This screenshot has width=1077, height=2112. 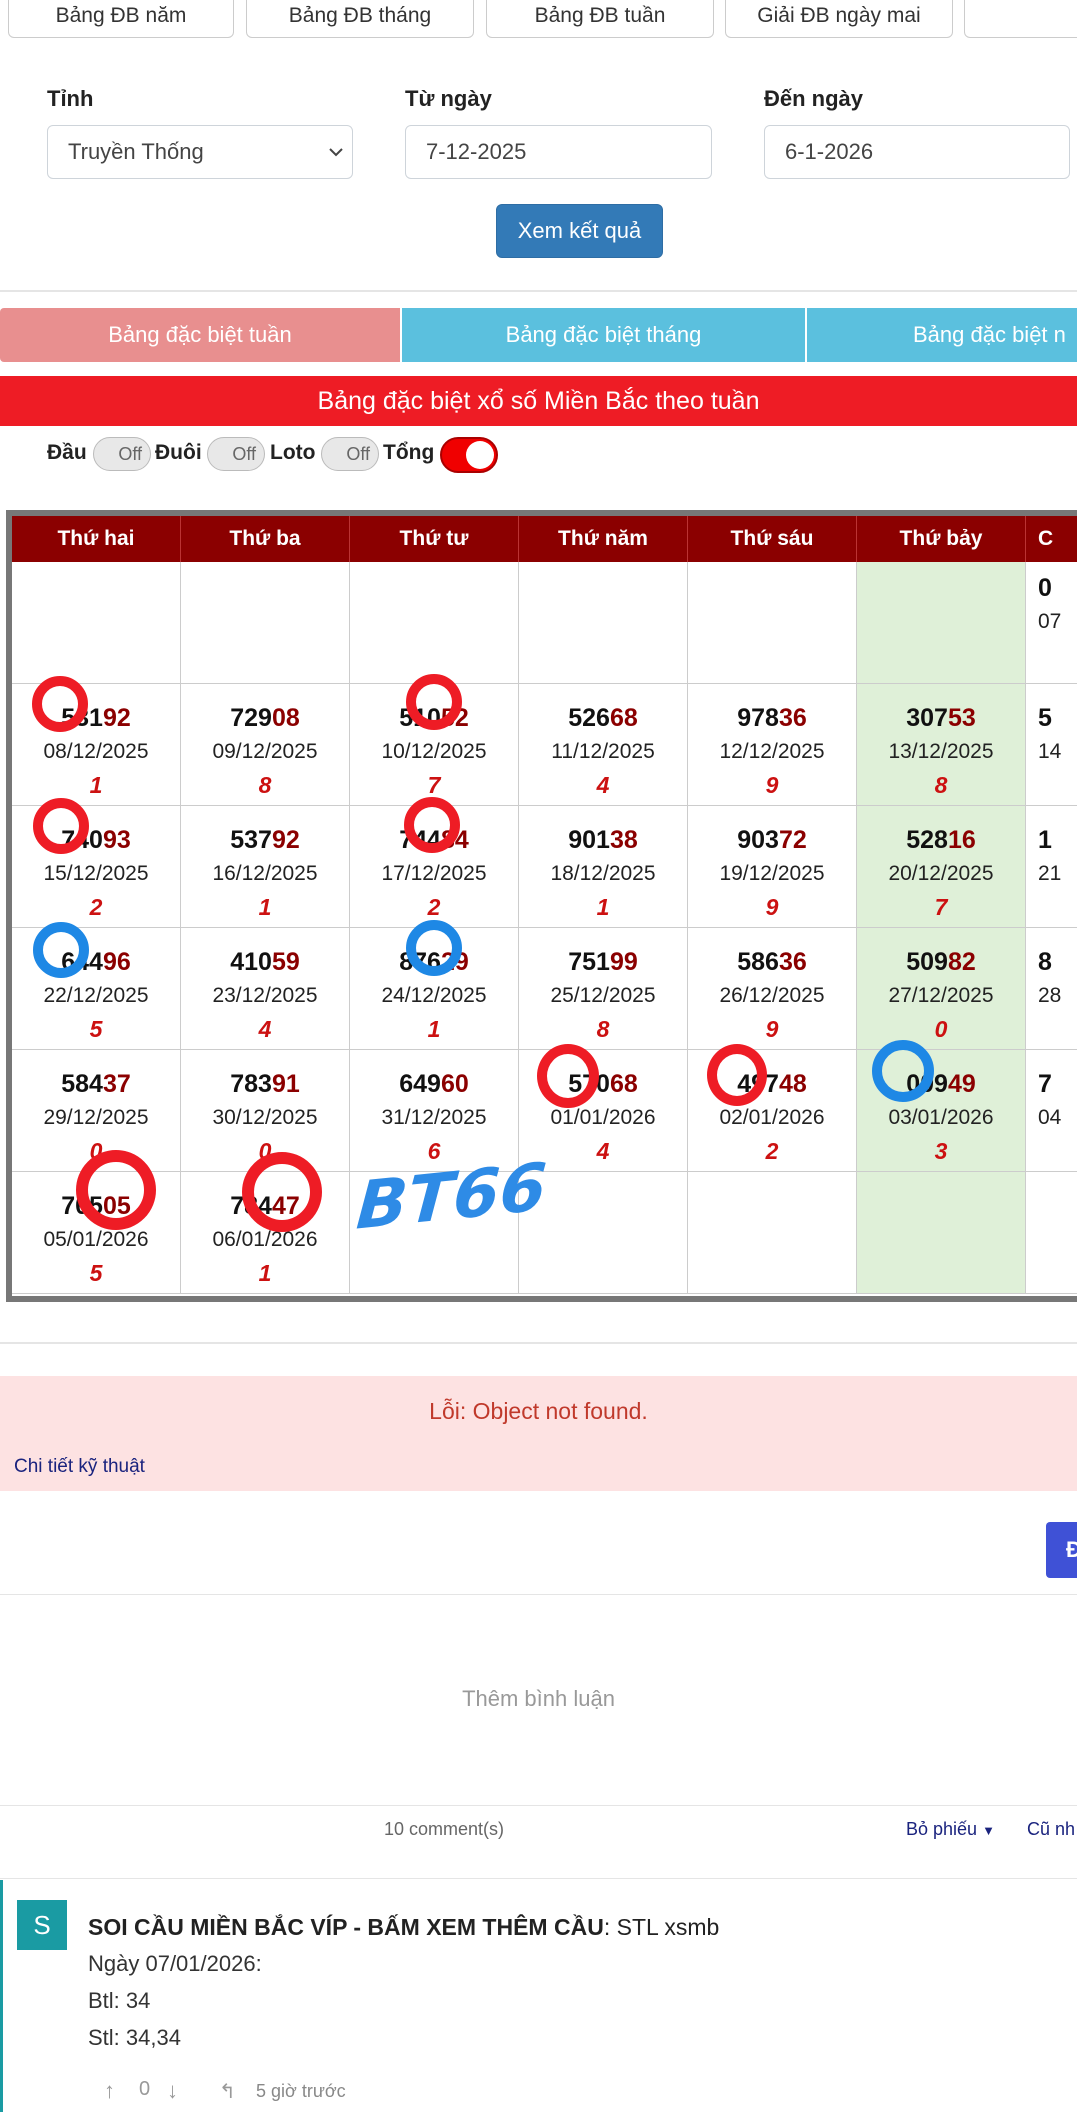 I want to click on comment-line: Stl: 34,34, so click(x=134, y=2037).